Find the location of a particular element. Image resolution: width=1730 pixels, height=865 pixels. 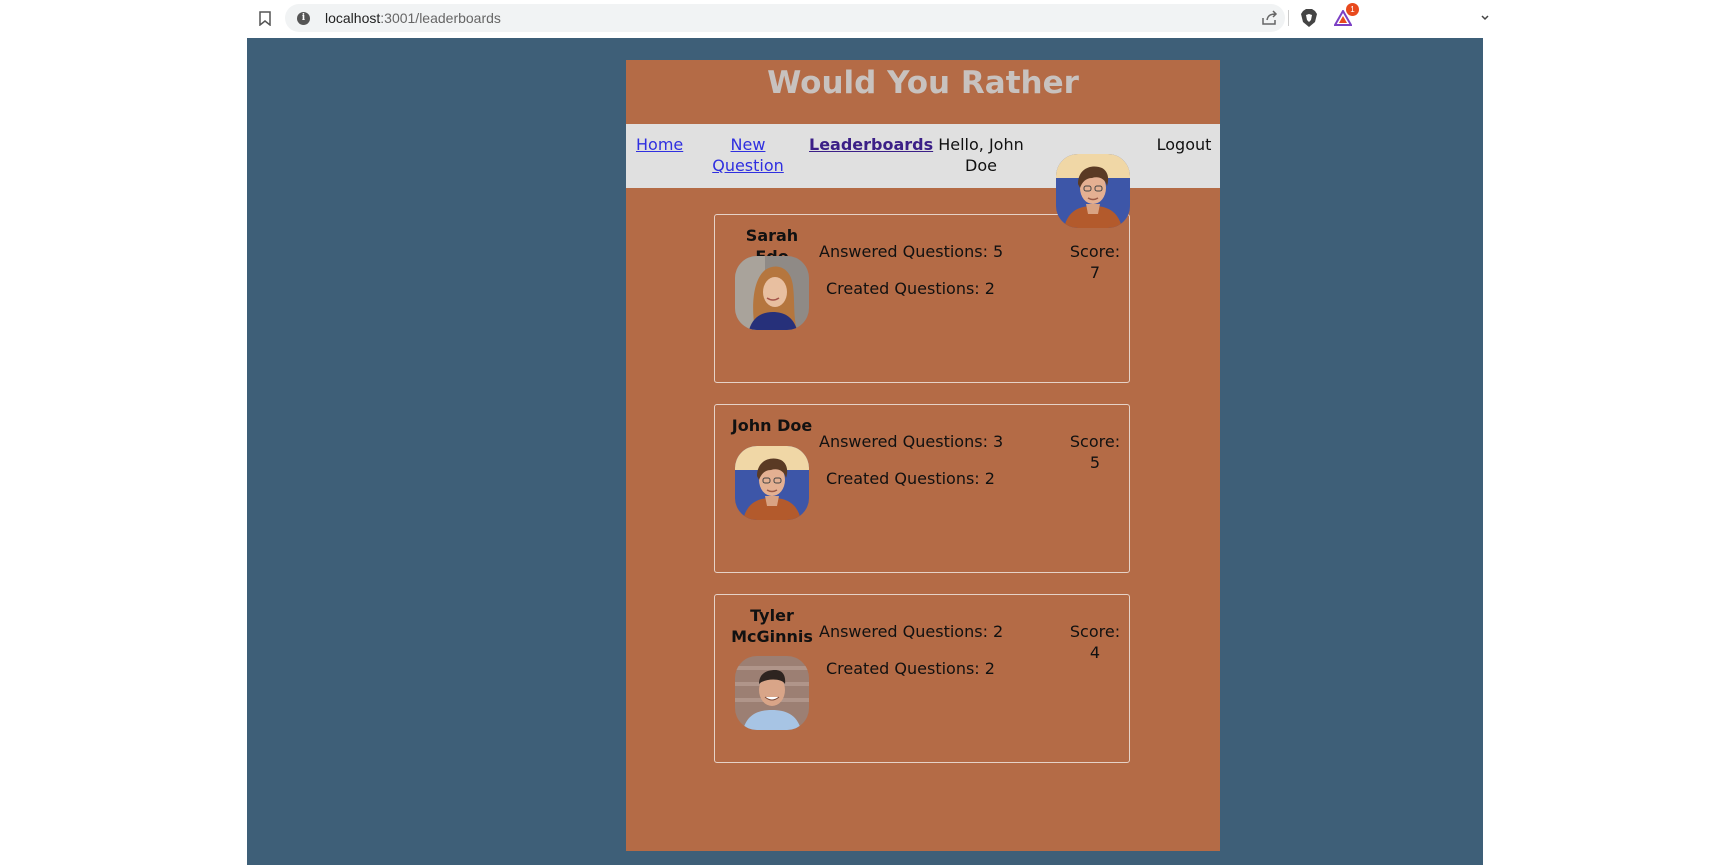

score: Score: 7 is located at coordinates (1095, 262).